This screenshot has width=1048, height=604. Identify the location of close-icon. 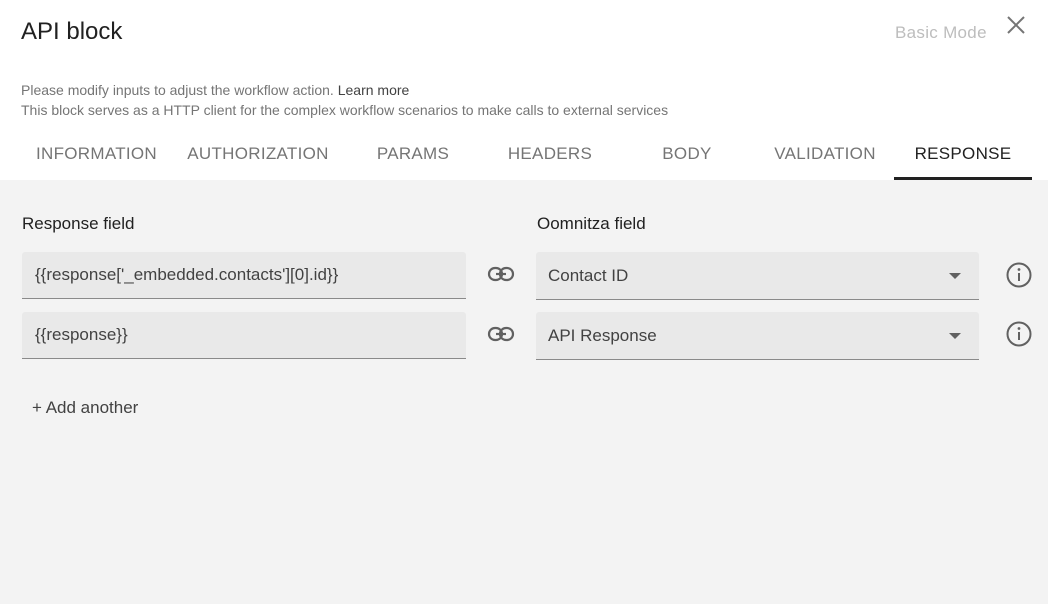
(1016, 25).